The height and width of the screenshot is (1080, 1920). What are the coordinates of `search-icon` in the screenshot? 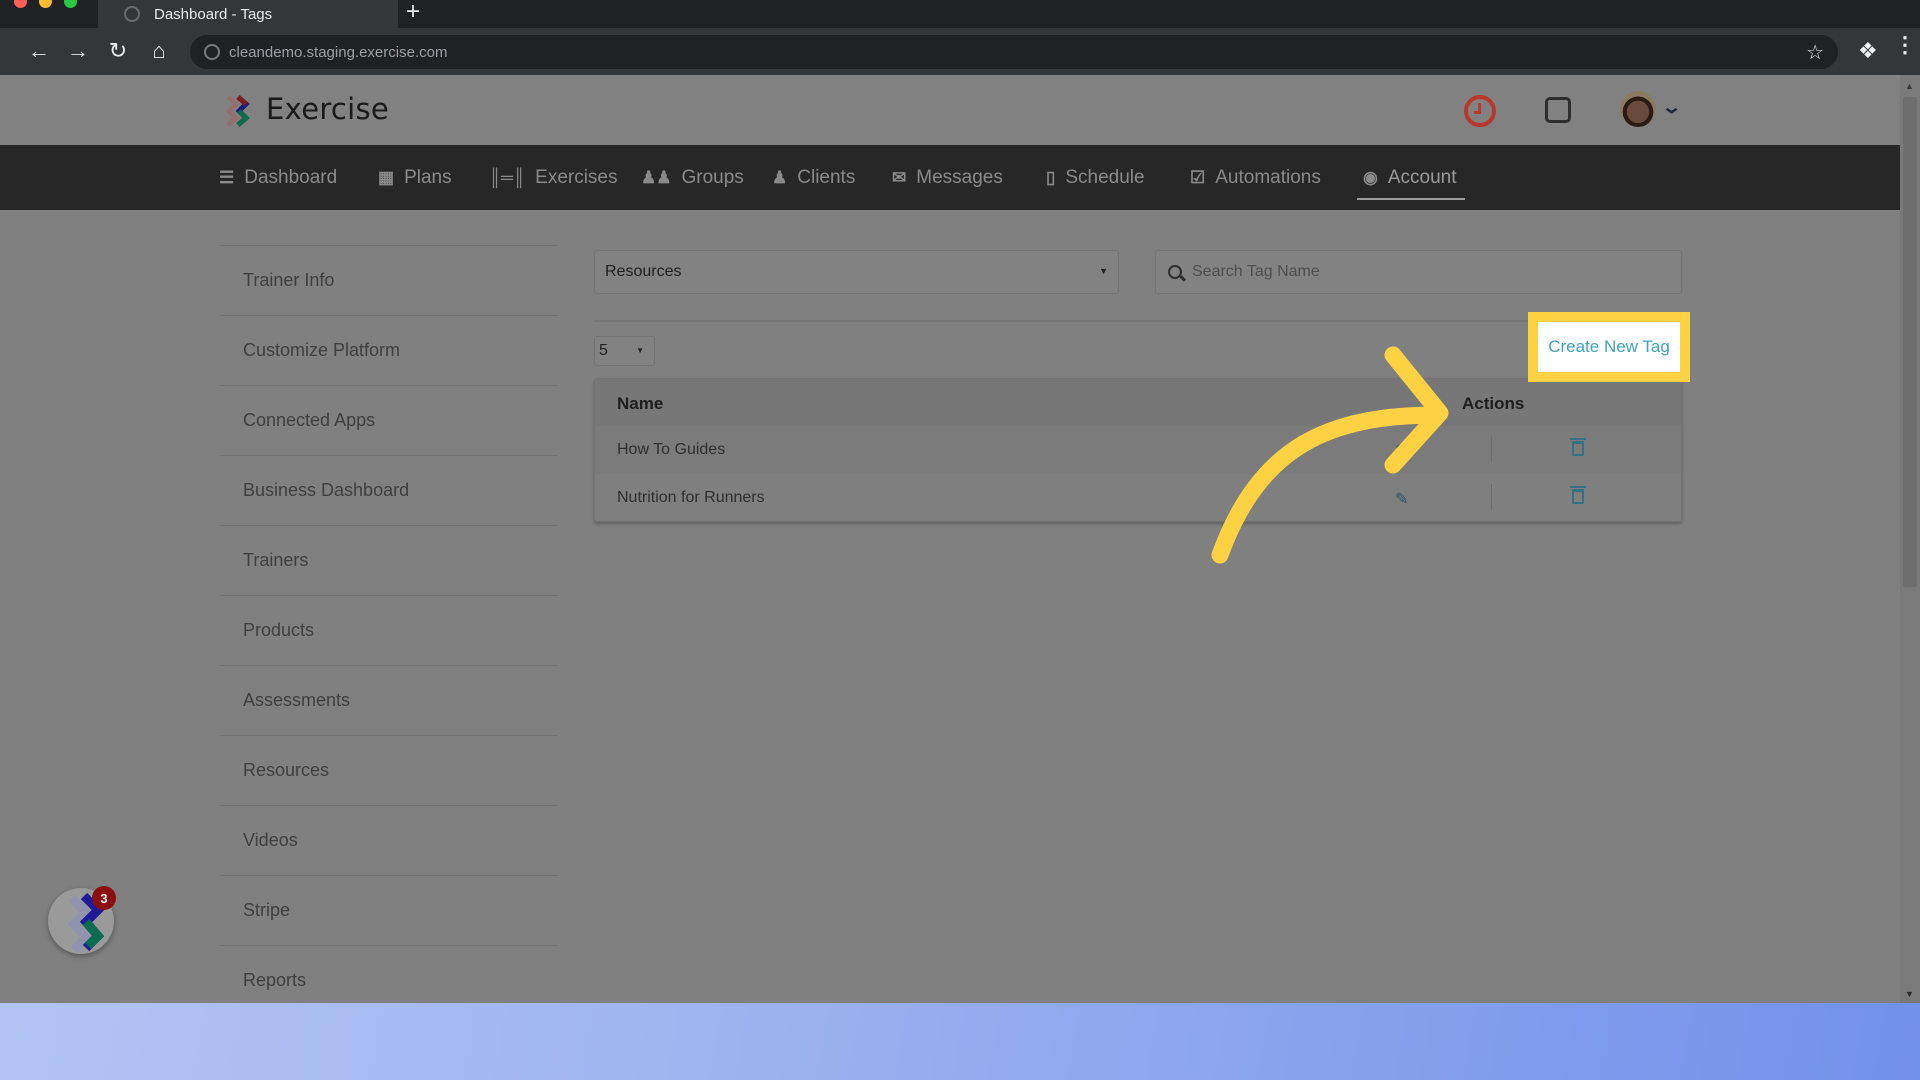 It's located at (1175, 272).